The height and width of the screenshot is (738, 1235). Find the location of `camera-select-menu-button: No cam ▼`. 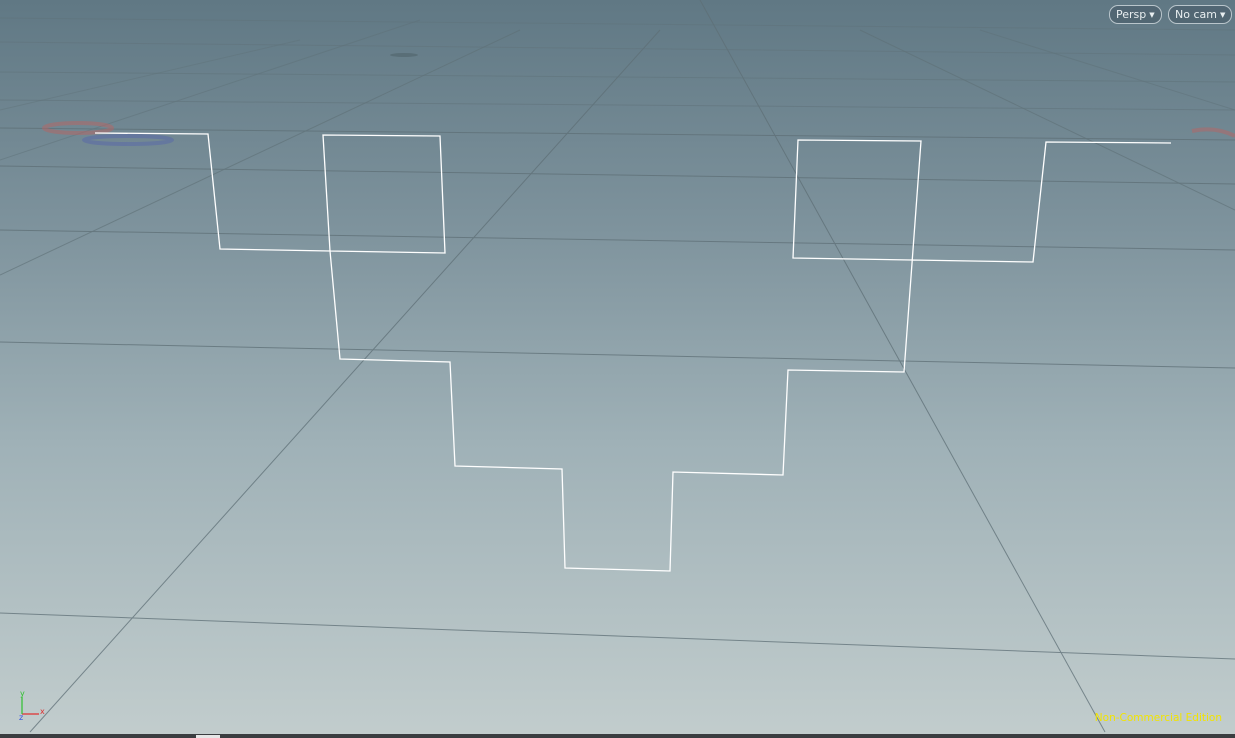

camera-select-menu-button: No cam ▼ is located at coordinates (1200, 14).